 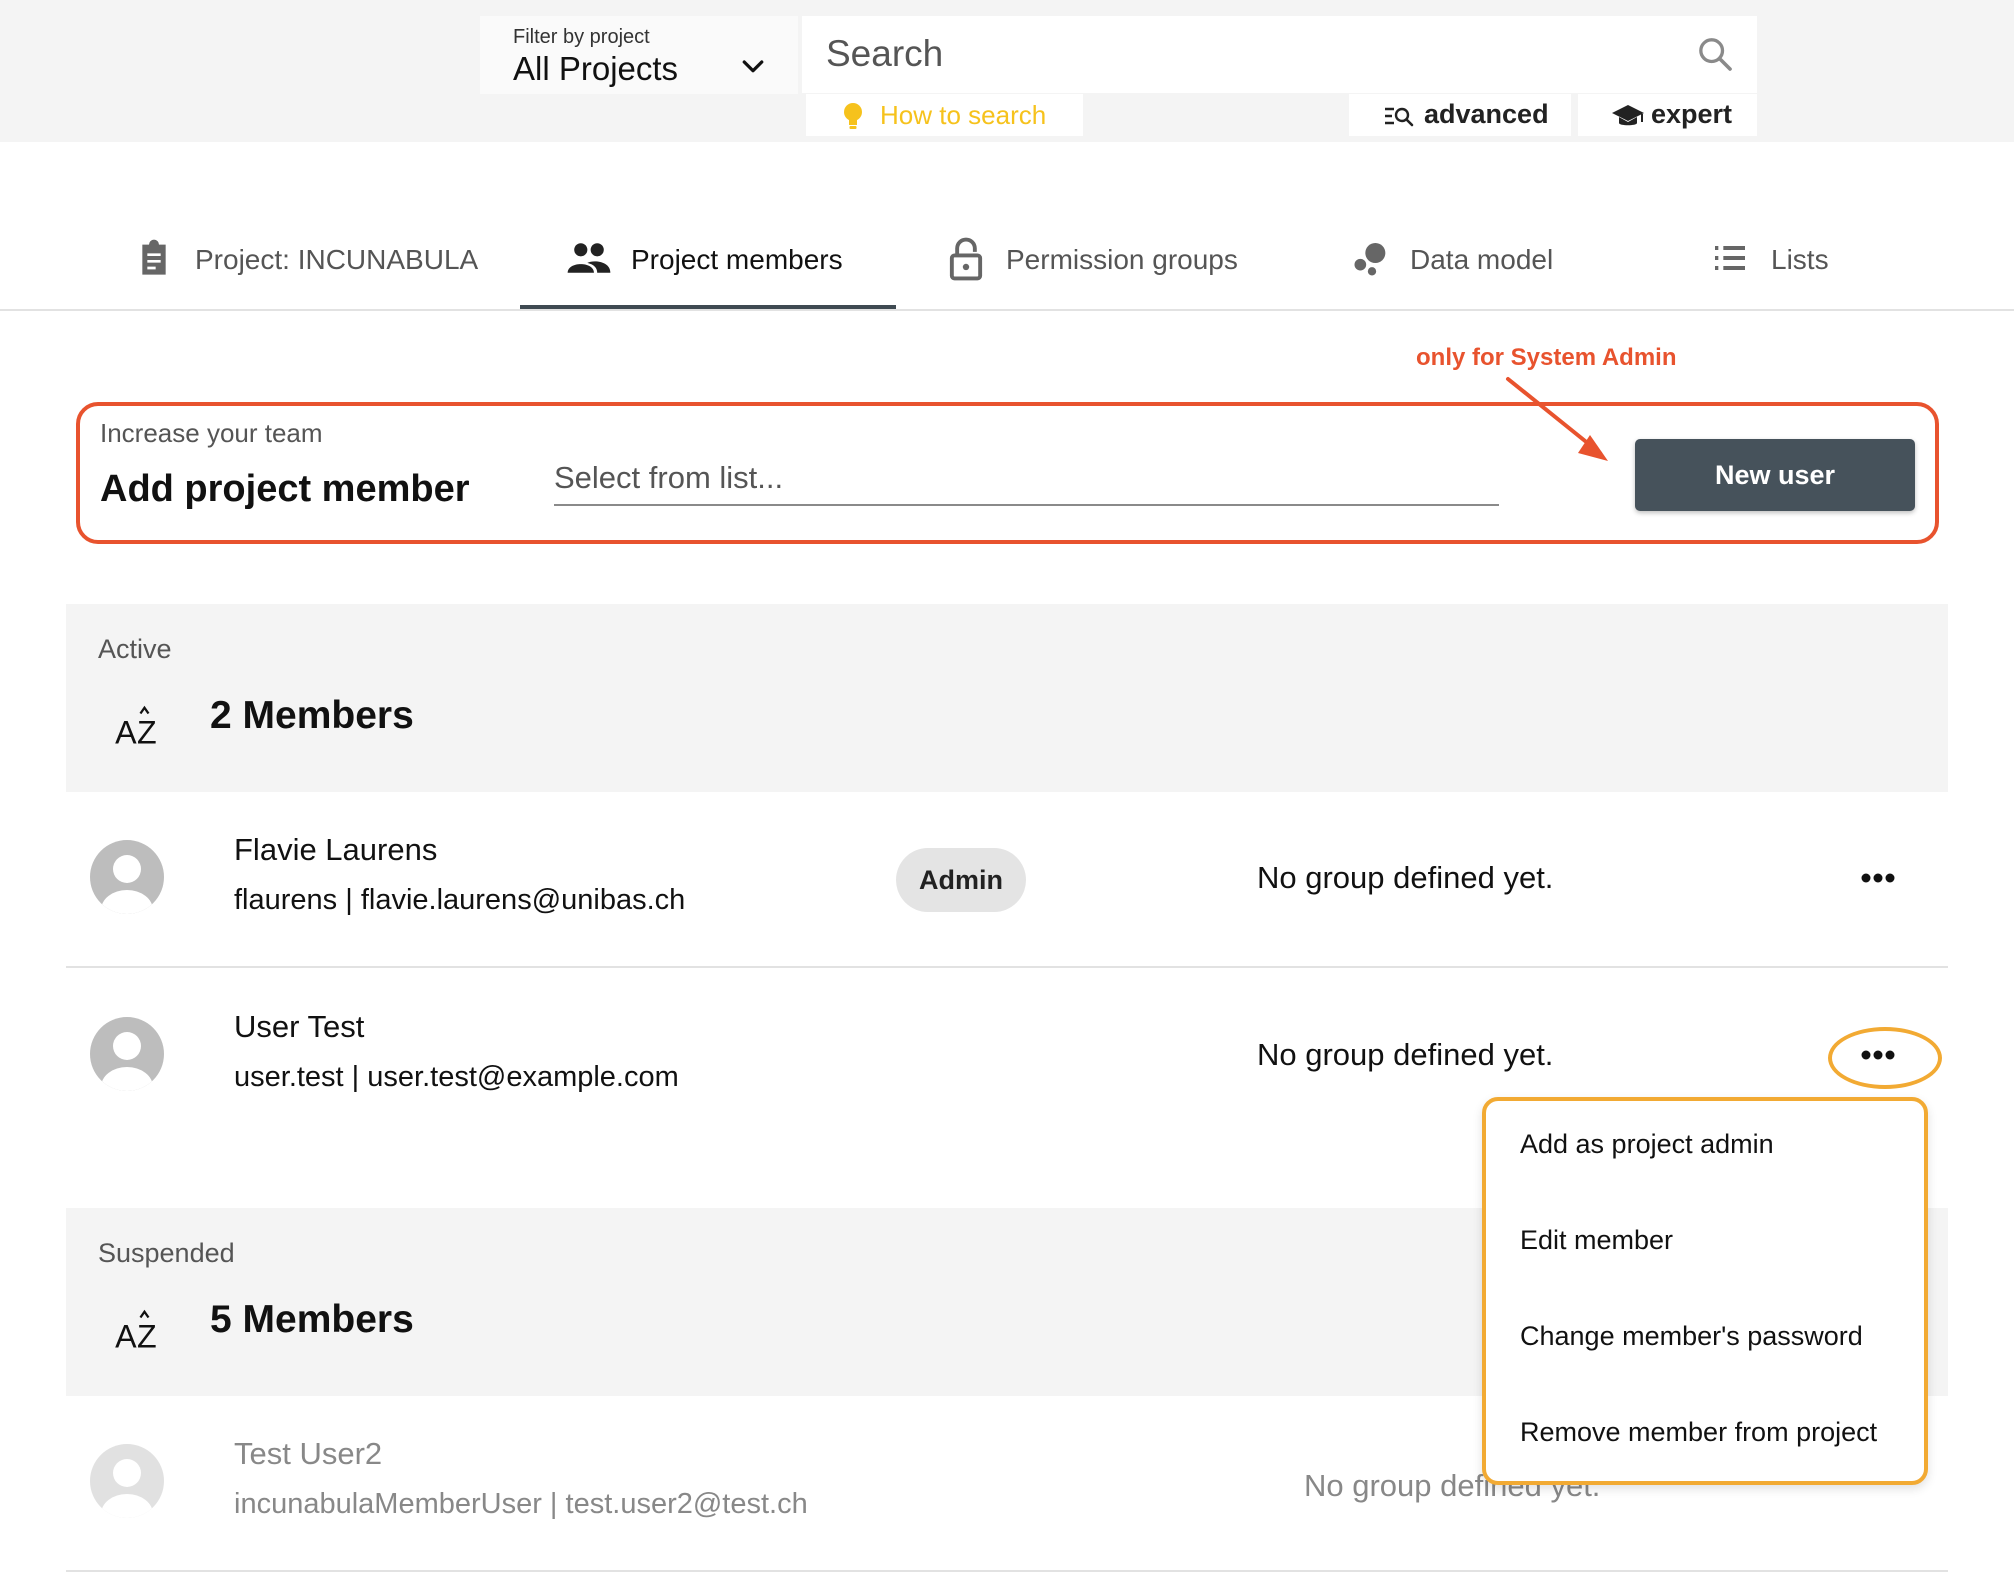 What do you see at coordinates (1122, 259) in the screenshot?
I see `tab-label: Permission groups` at bounding box center [1122, 259].